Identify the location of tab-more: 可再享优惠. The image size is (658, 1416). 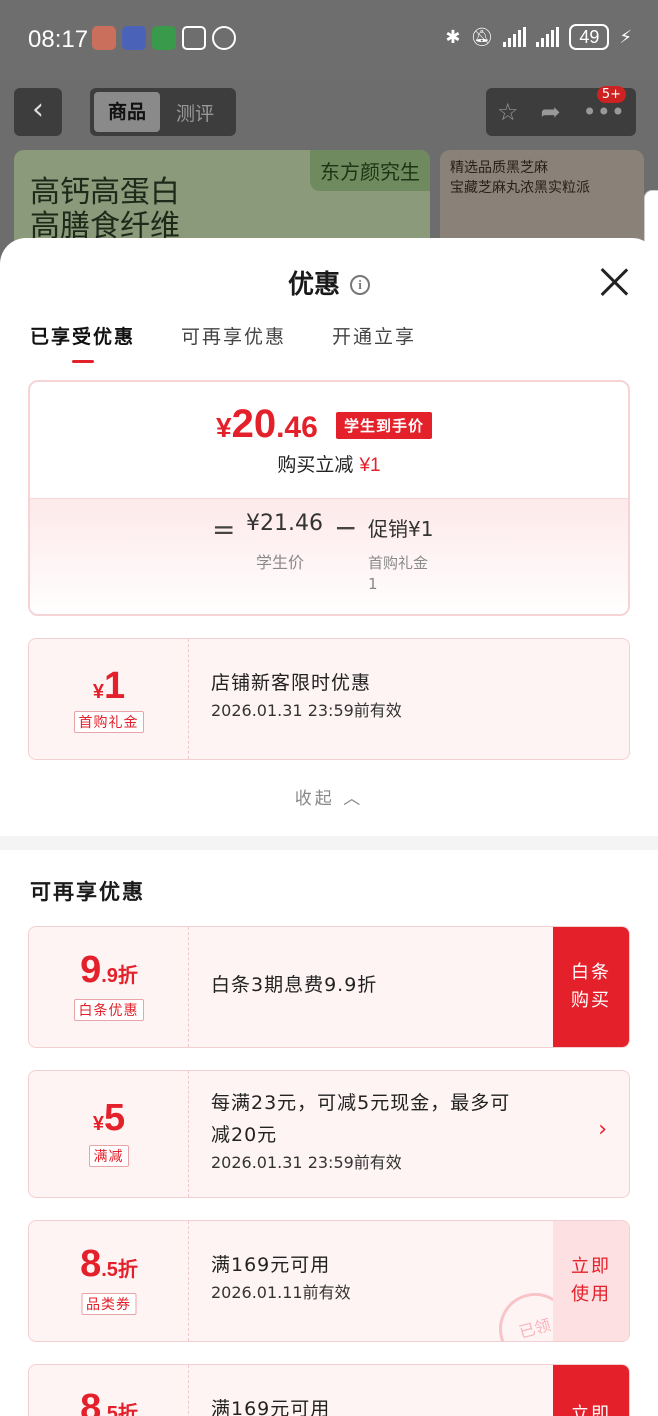
(233, 335).